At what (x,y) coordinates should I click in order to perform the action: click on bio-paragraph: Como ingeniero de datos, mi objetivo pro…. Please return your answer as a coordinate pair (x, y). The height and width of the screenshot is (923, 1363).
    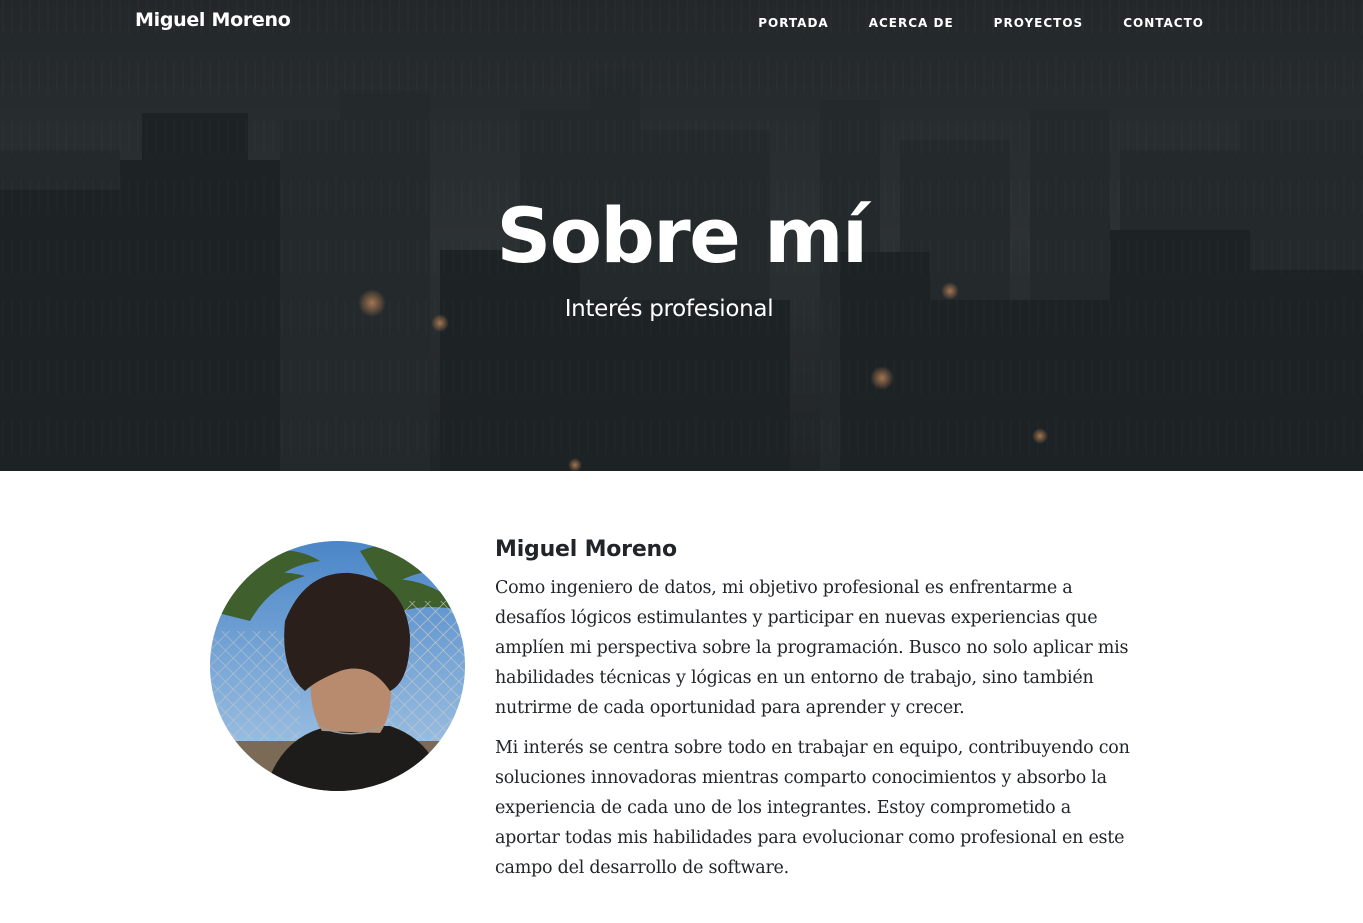
    Looking at the image, I should click on (812, 648).